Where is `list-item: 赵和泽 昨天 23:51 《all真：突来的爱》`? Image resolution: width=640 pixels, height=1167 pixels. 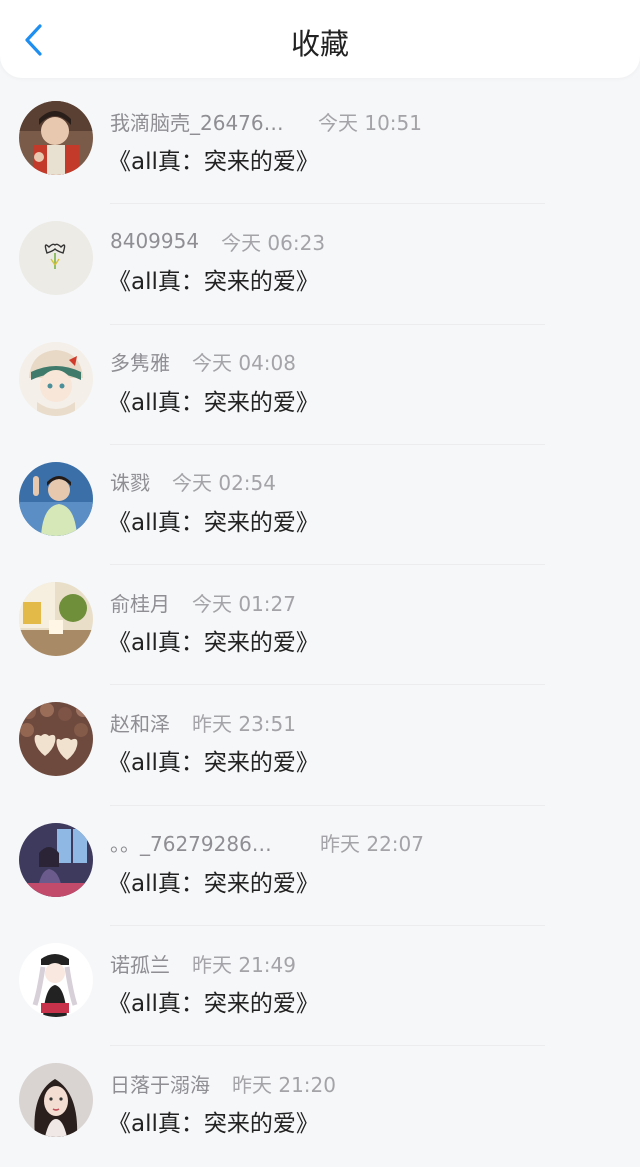 list-item: 赵和泽 昨天 23:51 《all真：突来的爱》 is located at coordinates (320, 745).